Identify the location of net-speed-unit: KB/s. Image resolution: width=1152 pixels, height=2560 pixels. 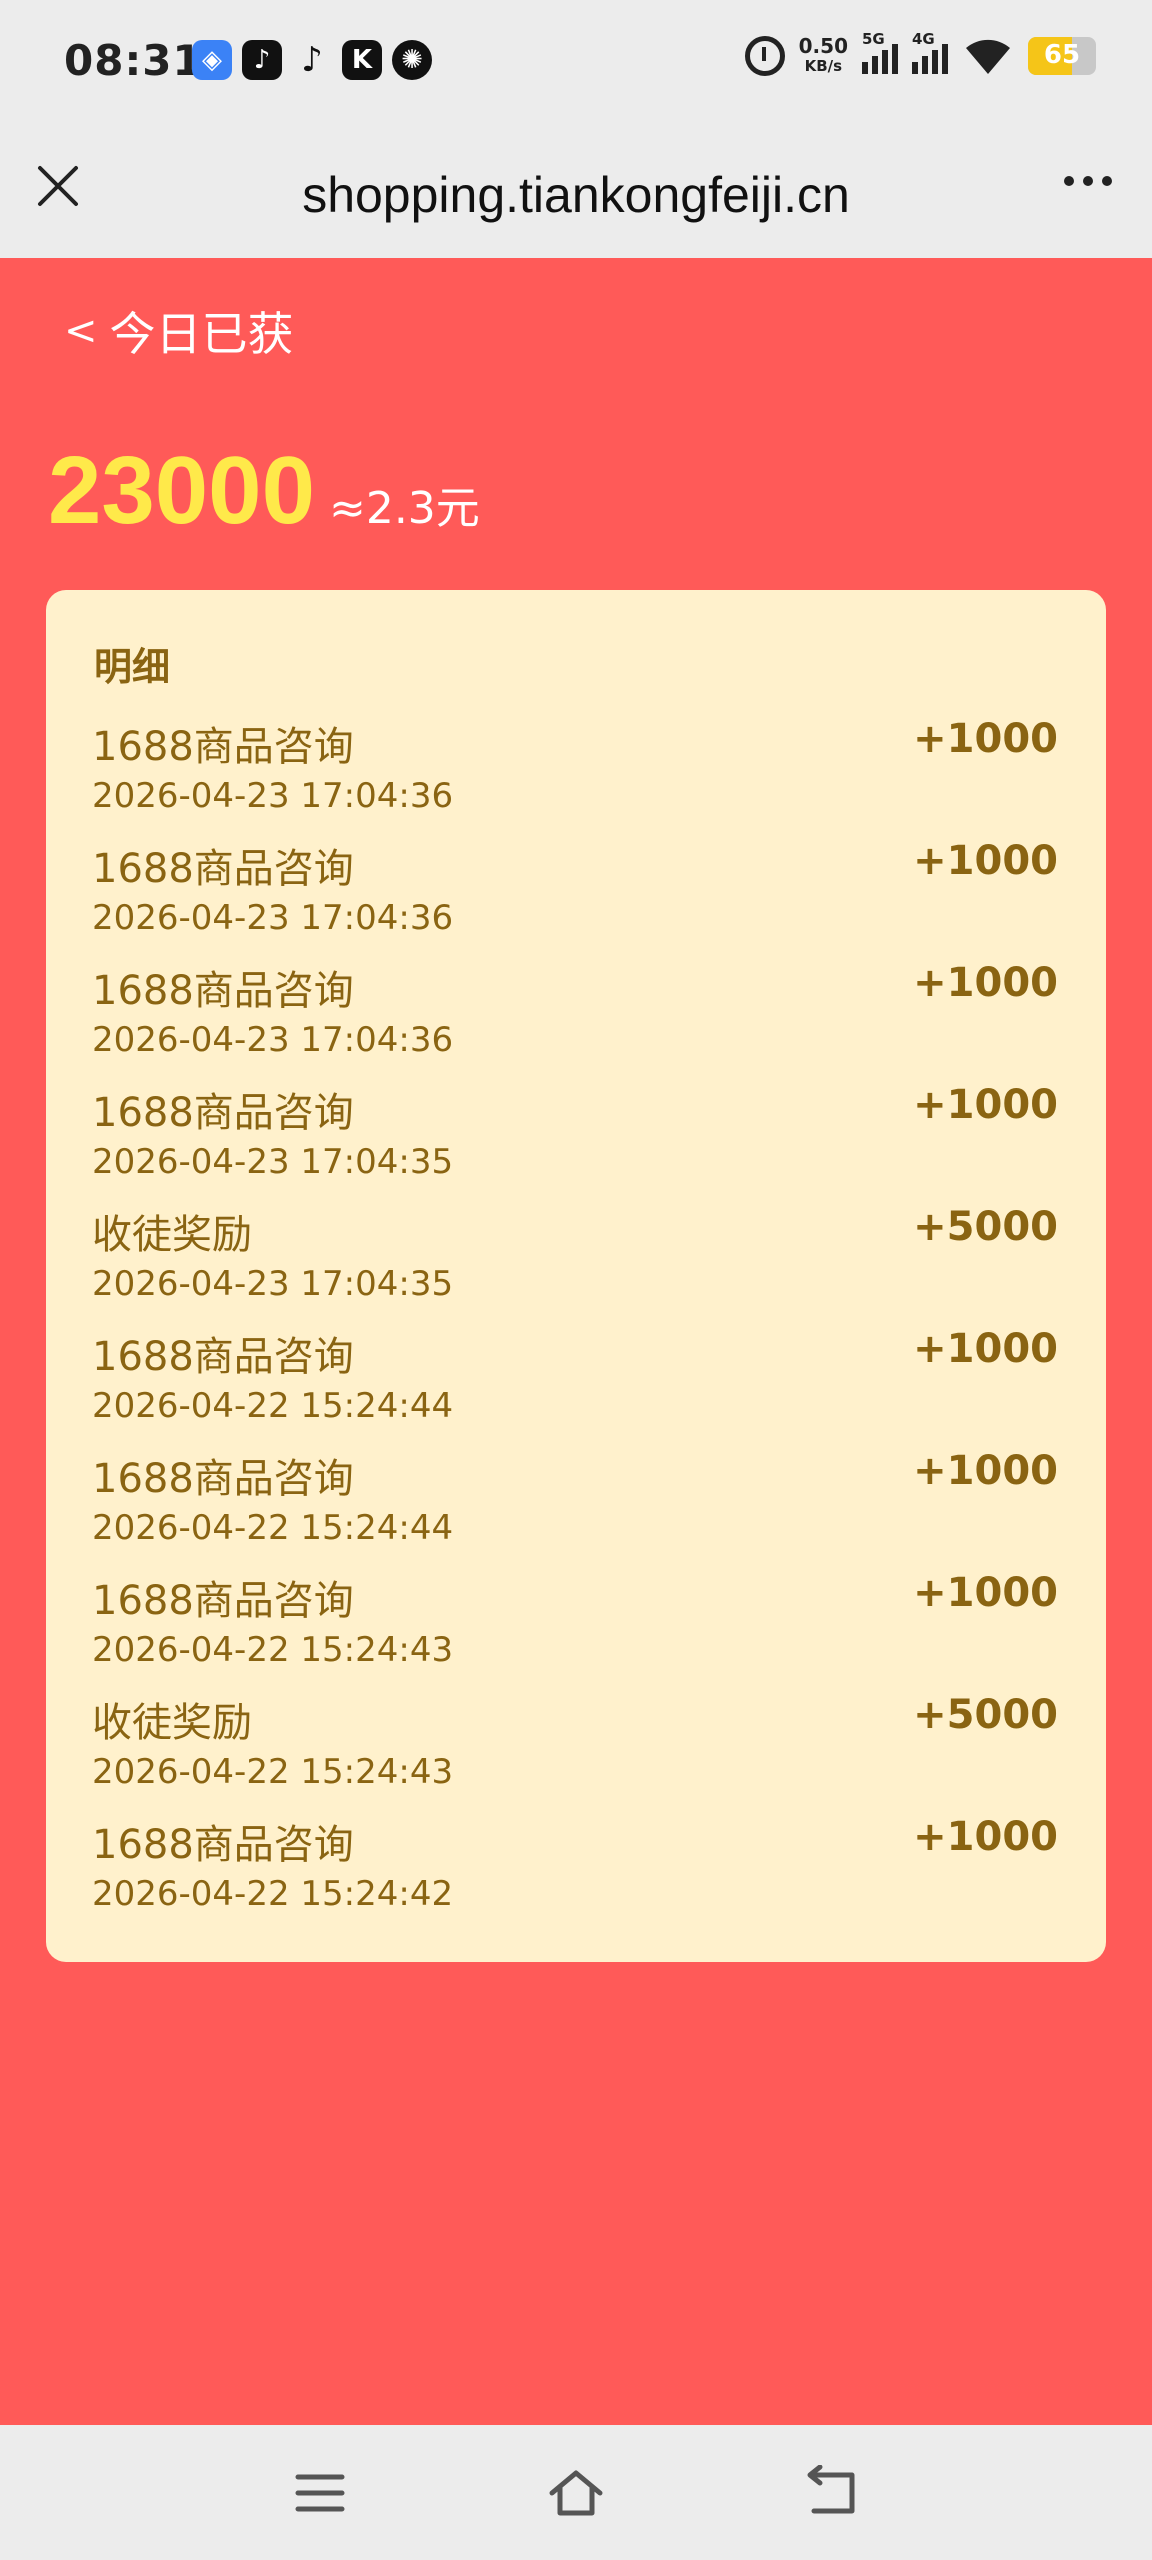
(823, 66).